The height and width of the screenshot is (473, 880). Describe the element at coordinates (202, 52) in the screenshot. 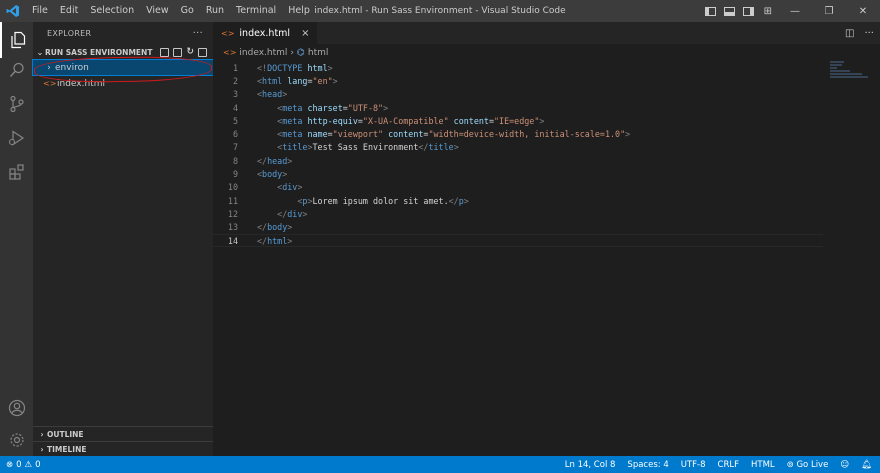

I see `collapse-all-icon` at that location.